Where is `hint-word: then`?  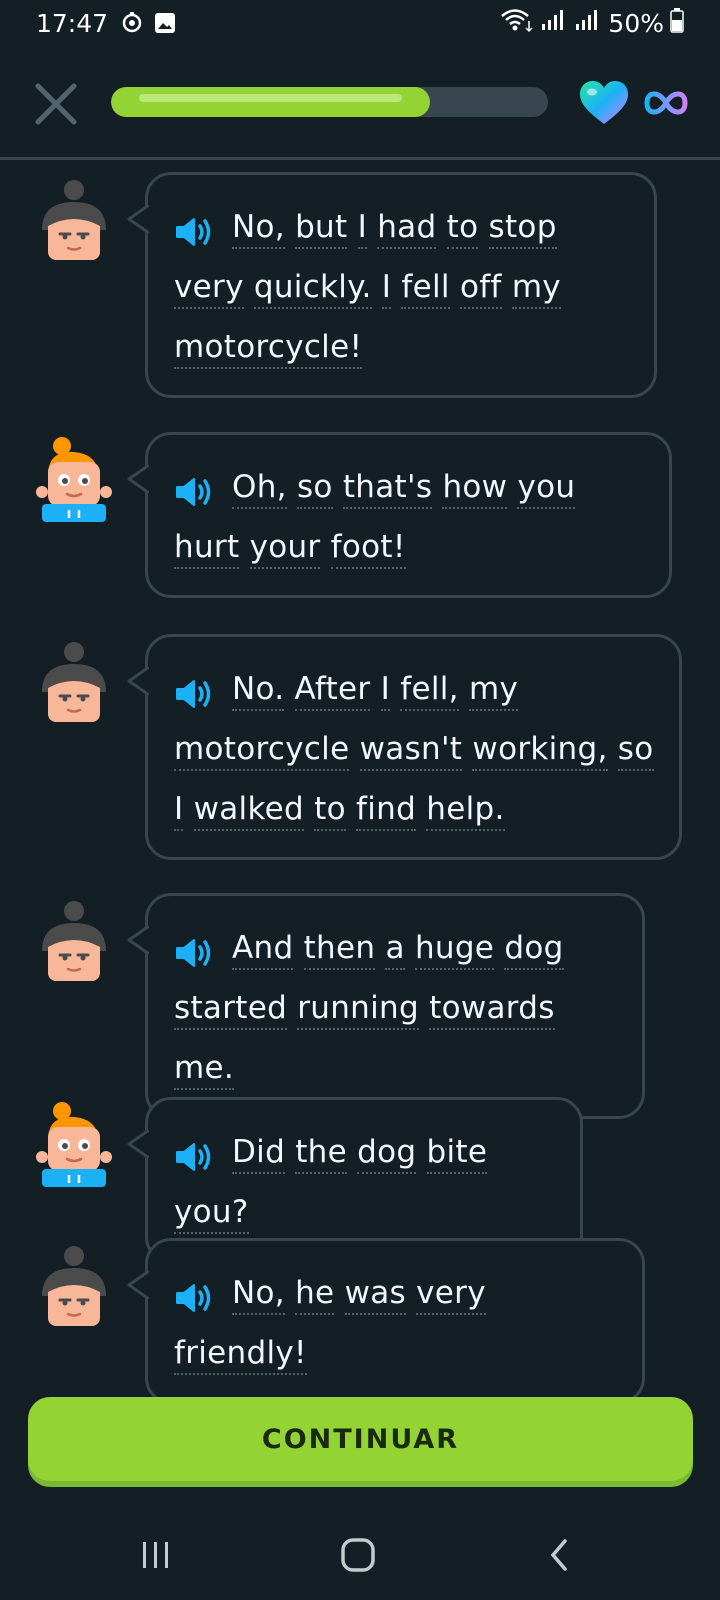
hint-word: then is located at coordinates (339, 950).